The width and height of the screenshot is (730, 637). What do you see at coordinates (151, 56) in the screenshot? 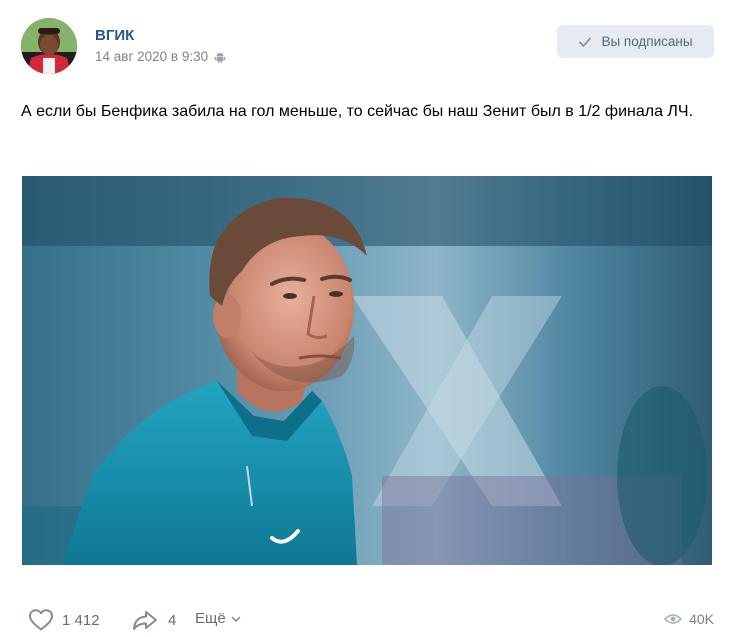
I see `post-date: 14 авг 2020 в 9:30` at bounding box center [151, 56].